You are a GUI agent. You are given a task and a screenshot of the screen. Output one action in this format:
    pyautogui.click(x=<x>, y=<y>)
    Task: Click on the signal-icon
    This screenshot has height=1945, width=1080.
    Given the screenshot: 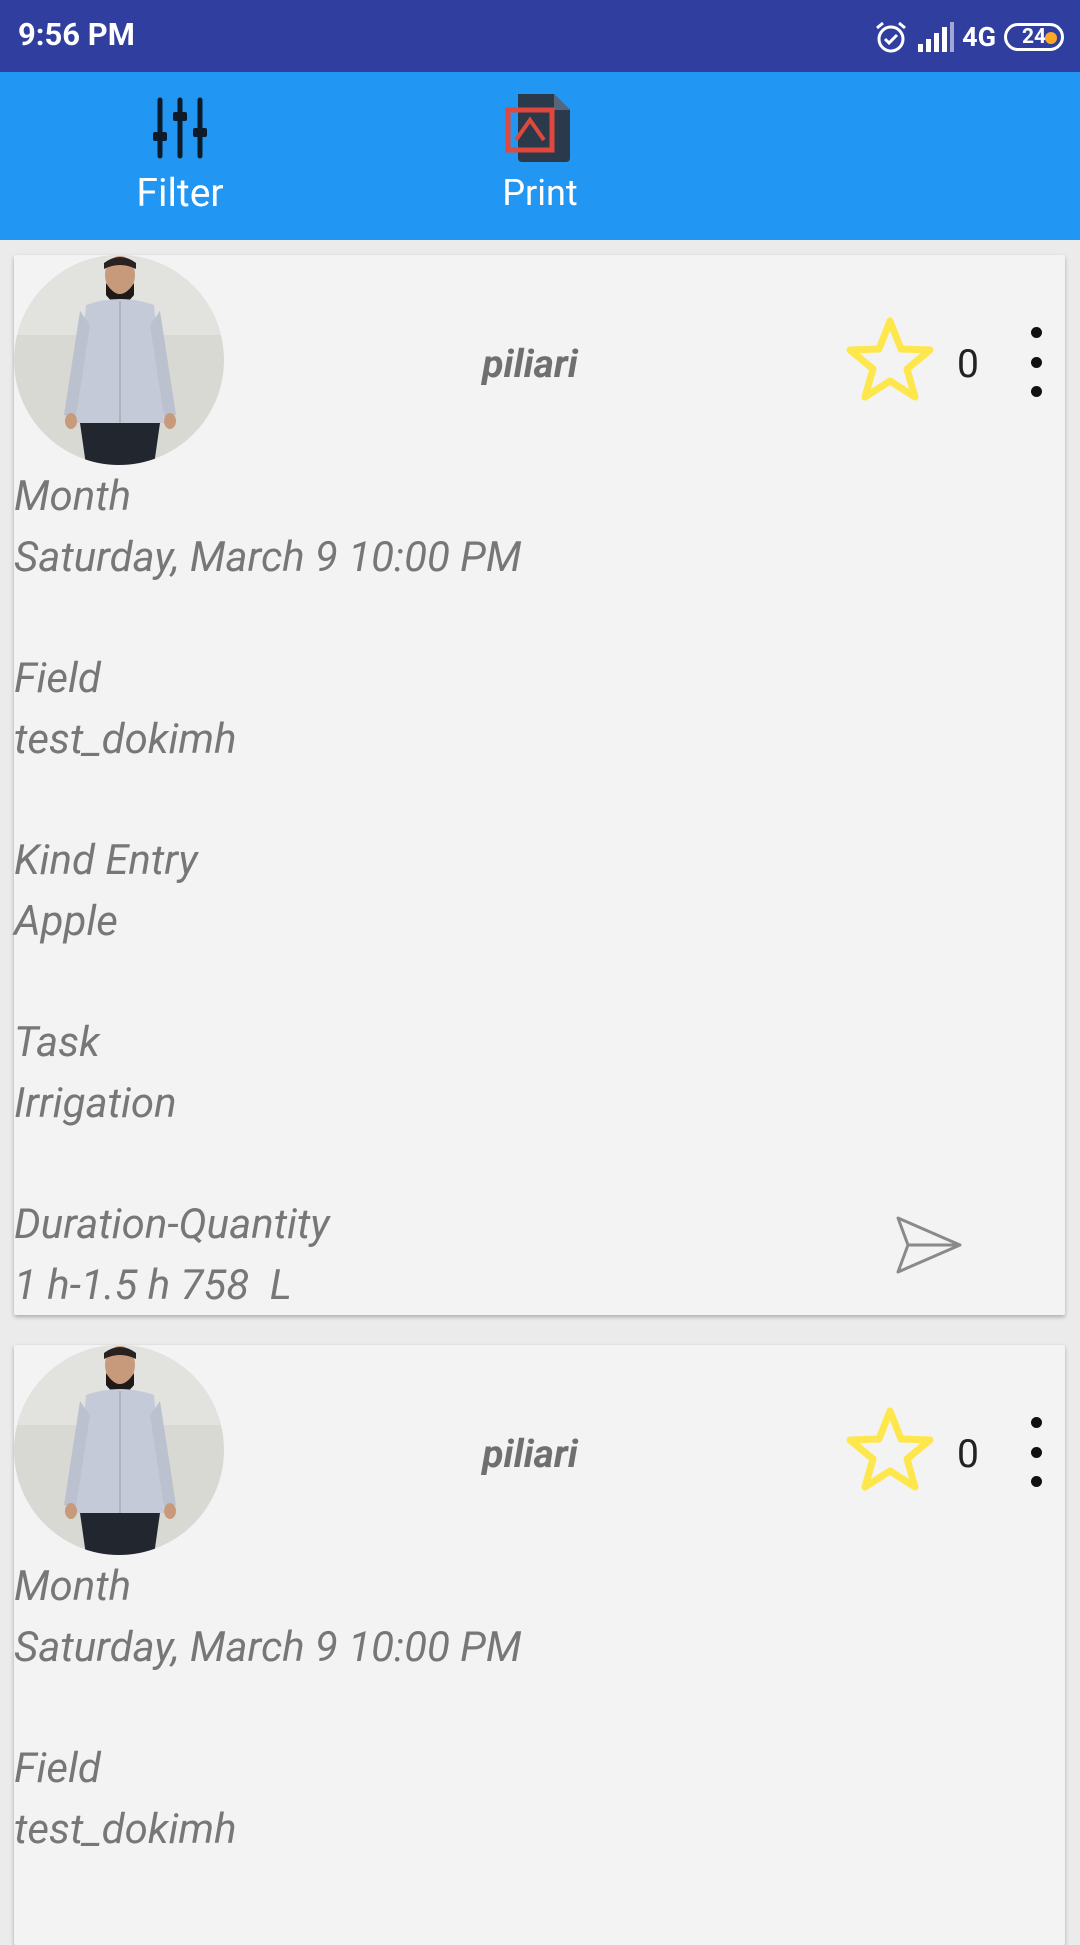 What is the action you would take?
    pyautogui.click(x=936, y=37)
    